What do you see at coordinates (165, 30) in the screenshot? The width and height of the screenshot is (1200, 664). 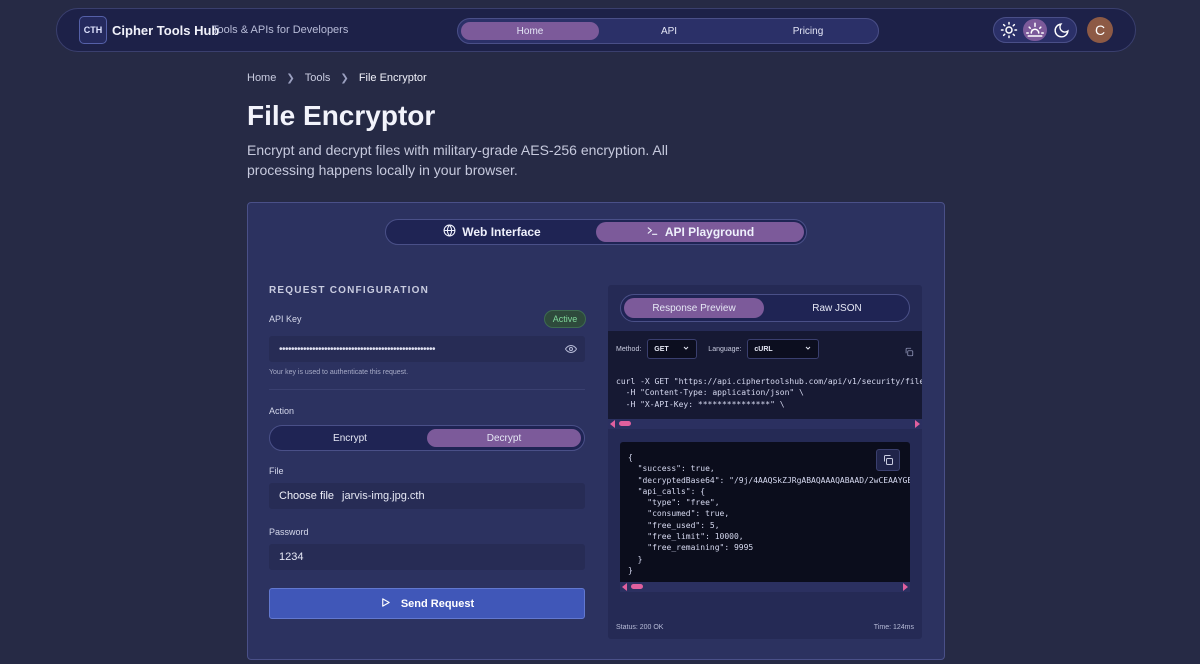 I see `brand-name: Cipher Tools Hub` at bounding box center [165, 30].